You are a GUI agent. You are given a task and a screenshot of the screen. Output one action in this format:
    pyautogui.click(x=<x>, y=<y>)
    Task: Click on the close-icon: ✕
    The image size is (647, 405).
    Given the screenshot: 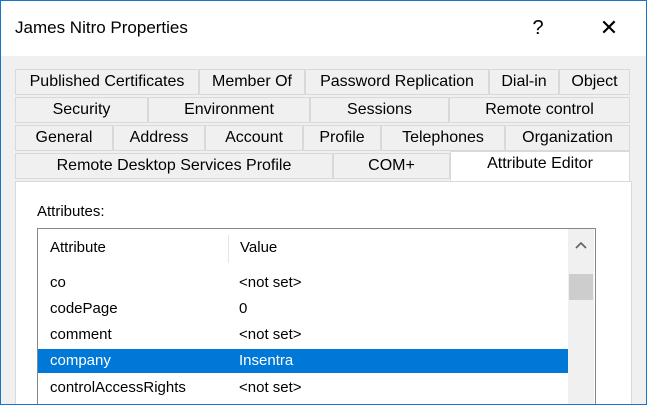 What is the action you would take?
    pyautogui.click(x=609, y=27)
    